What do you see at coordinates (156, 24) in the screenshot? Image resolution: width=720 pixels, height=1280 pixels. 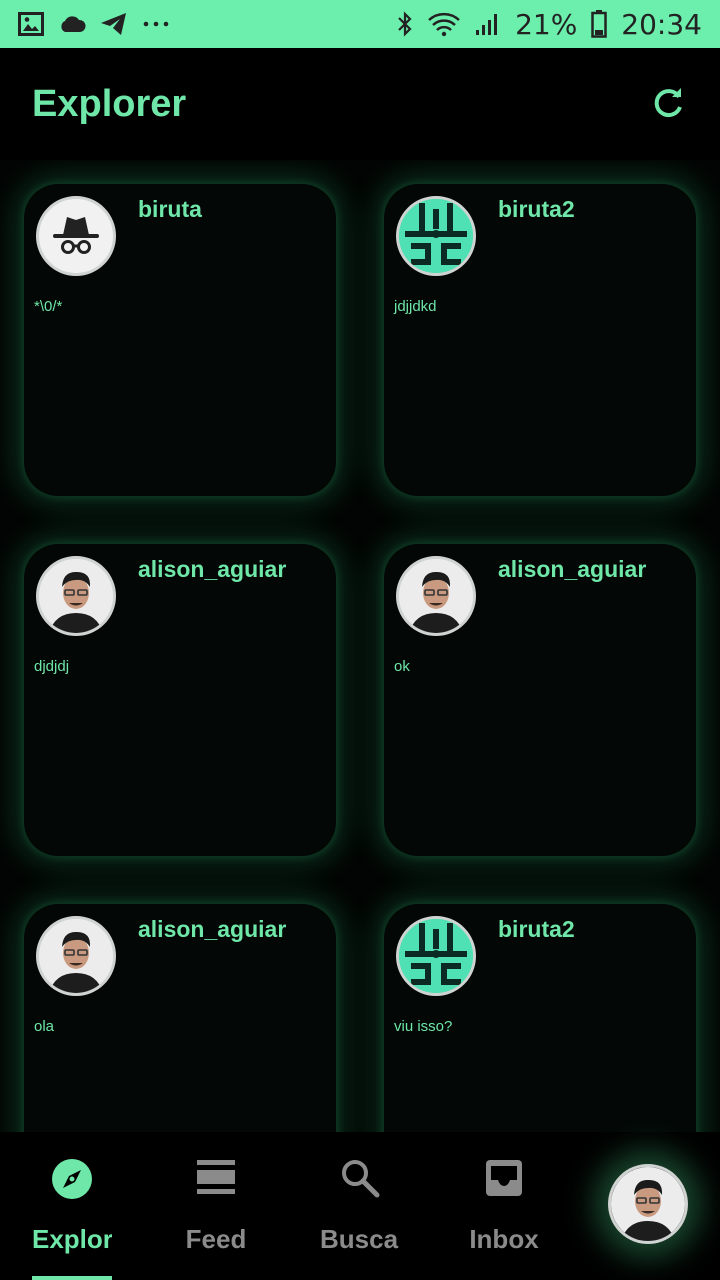 I see `more-icon` at bounding box center [156, 24].